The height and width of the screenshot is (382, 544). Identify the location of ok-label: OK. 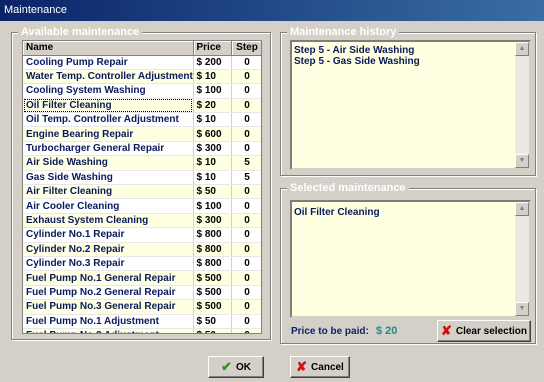
(243, 367).